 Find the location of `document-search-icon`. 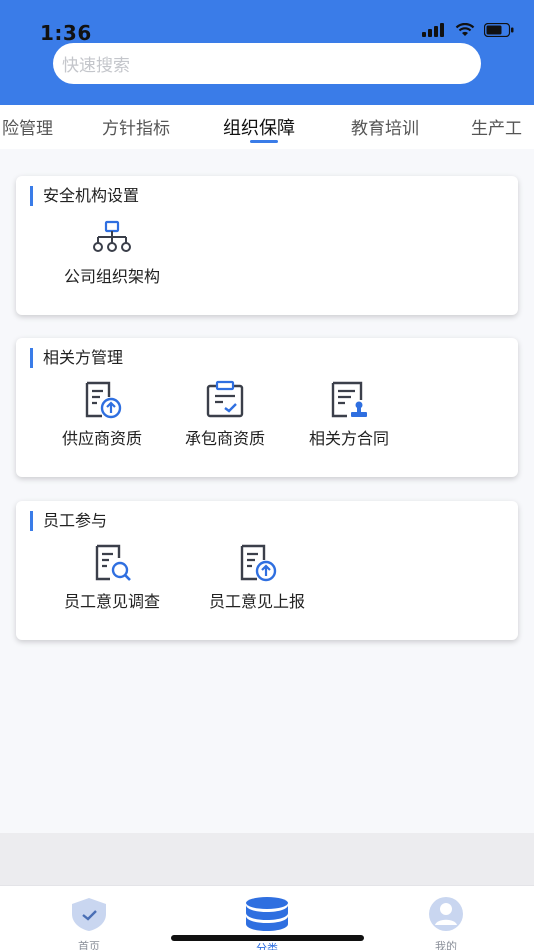

document-search-icon is located at coordinates (113, 562).